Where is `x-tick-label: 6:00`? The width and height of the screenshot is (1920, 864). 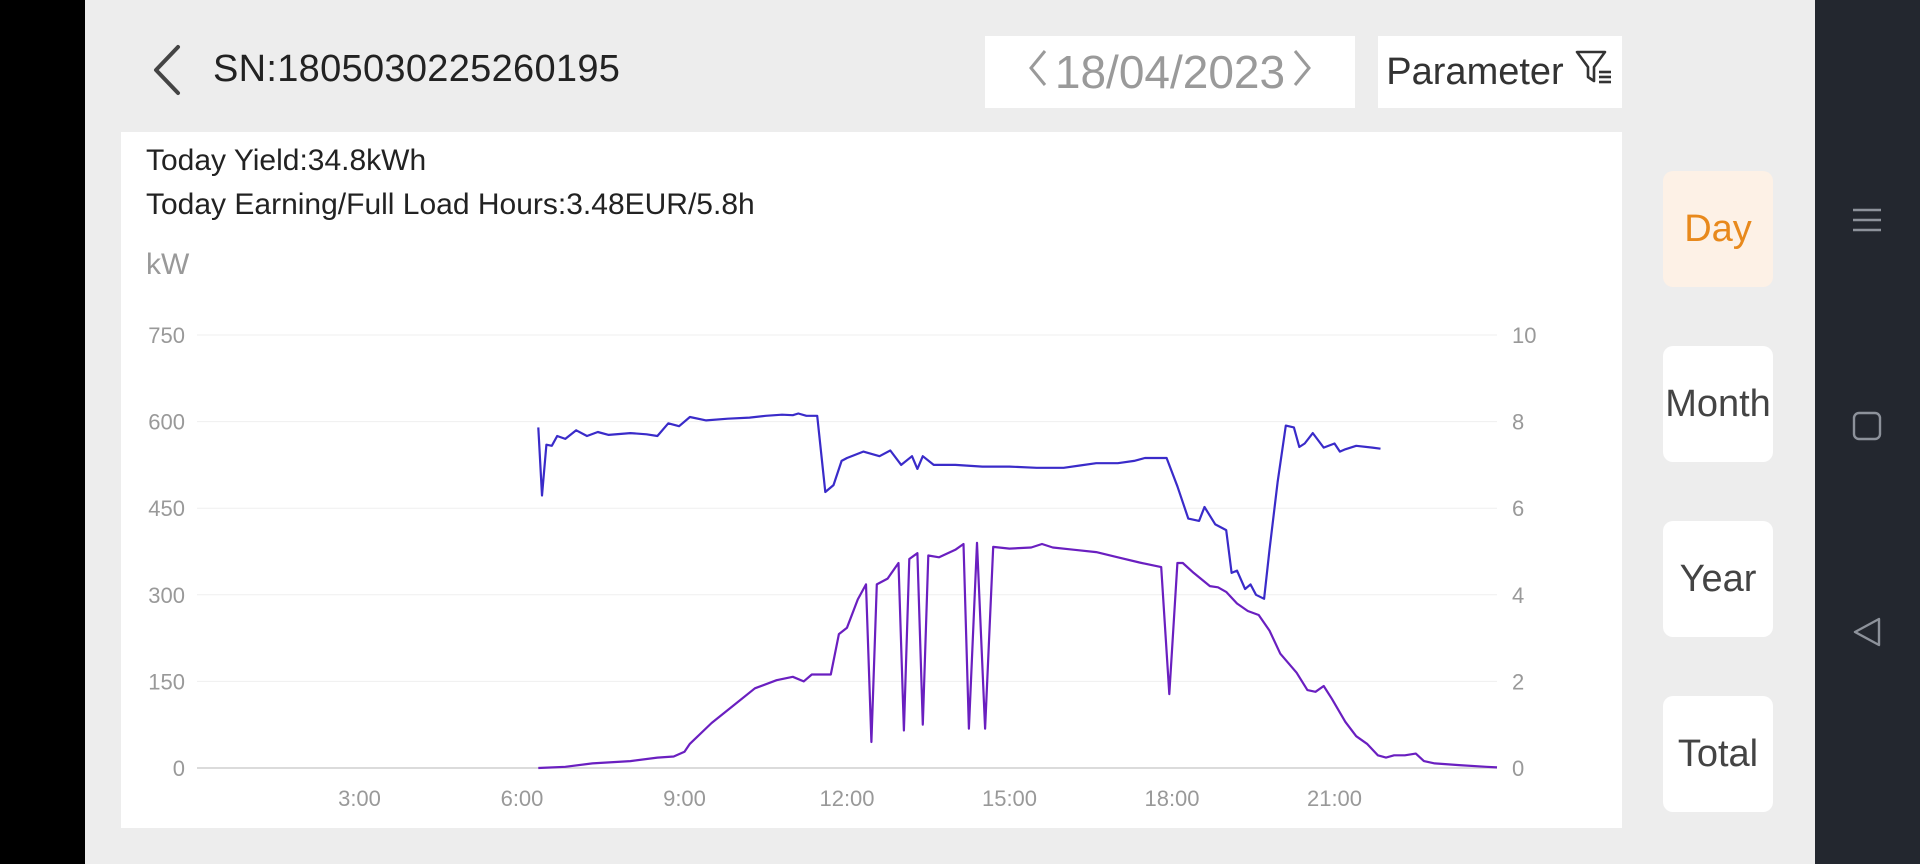
x-tick-label: 6:00 is located at coordinates (522, 798).